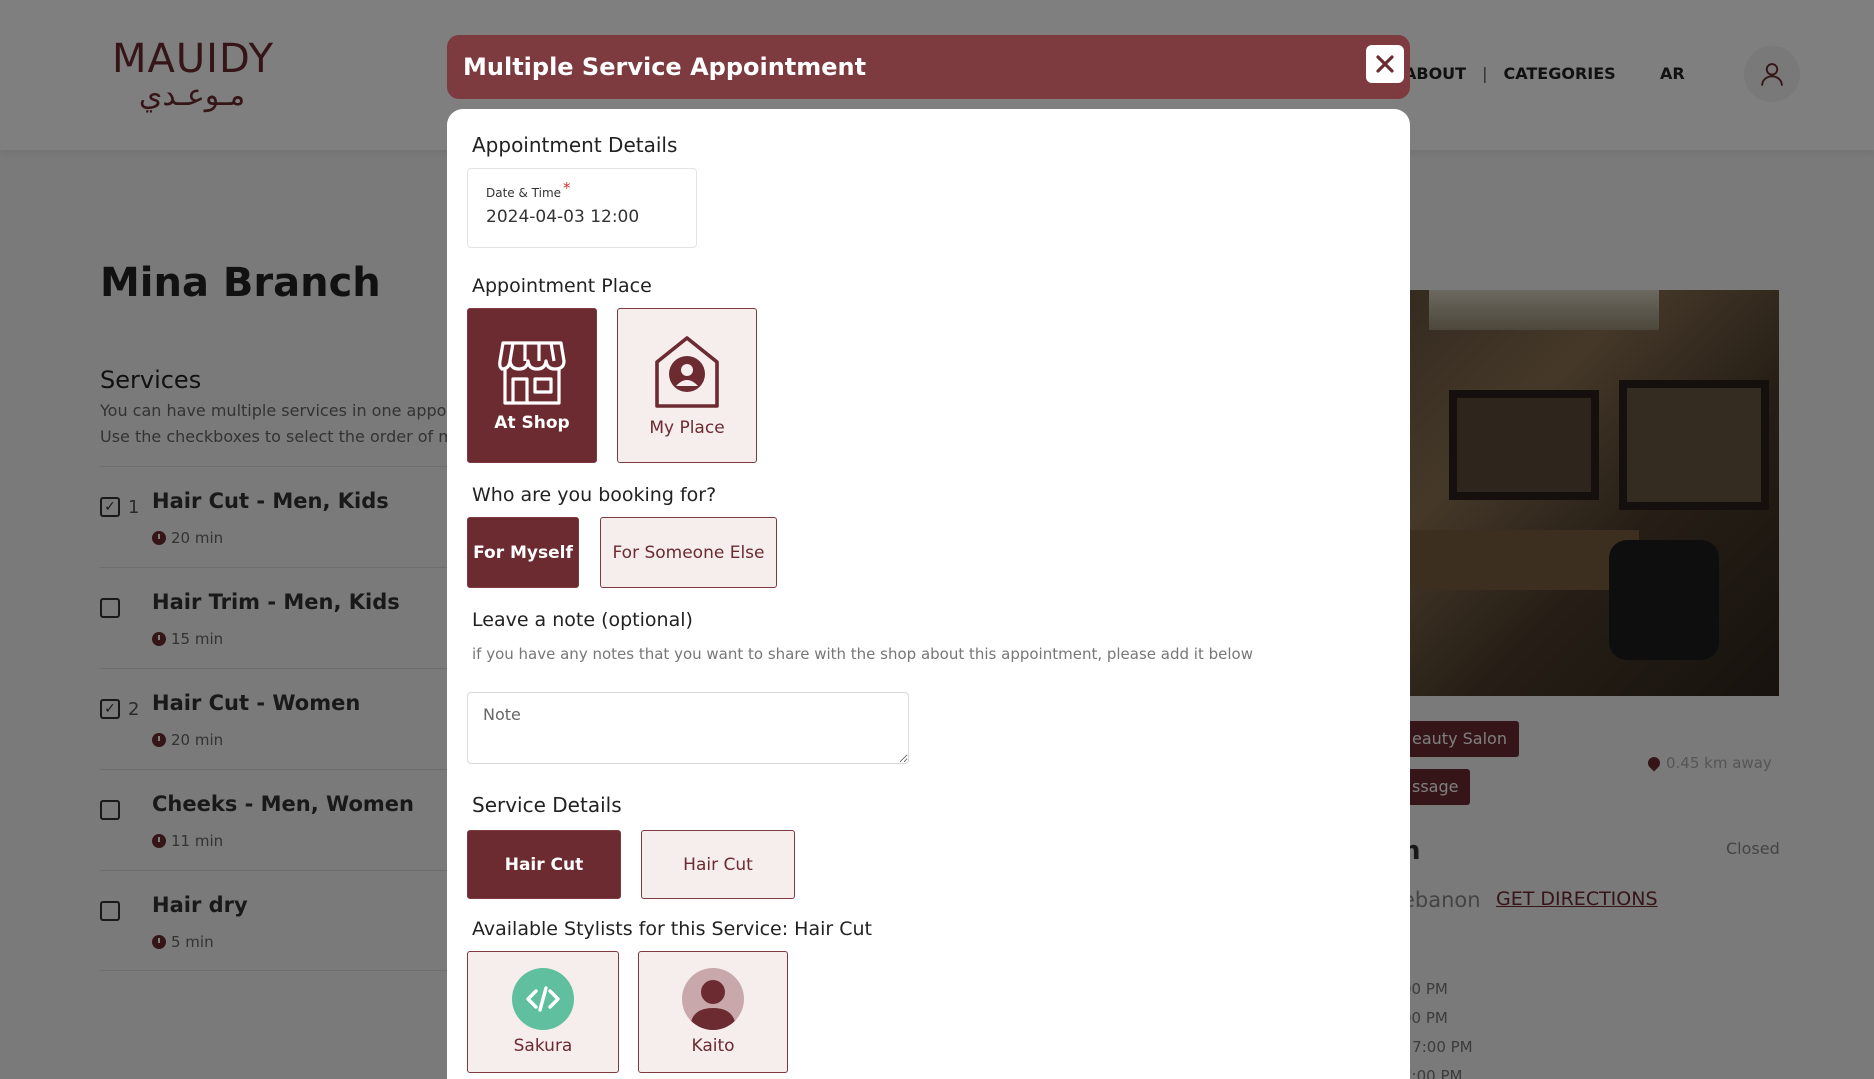 The width and height of the screenshot is (1874, 1079). I want to click on stylist-card-sakura: Sakura, so click(543, 1012).